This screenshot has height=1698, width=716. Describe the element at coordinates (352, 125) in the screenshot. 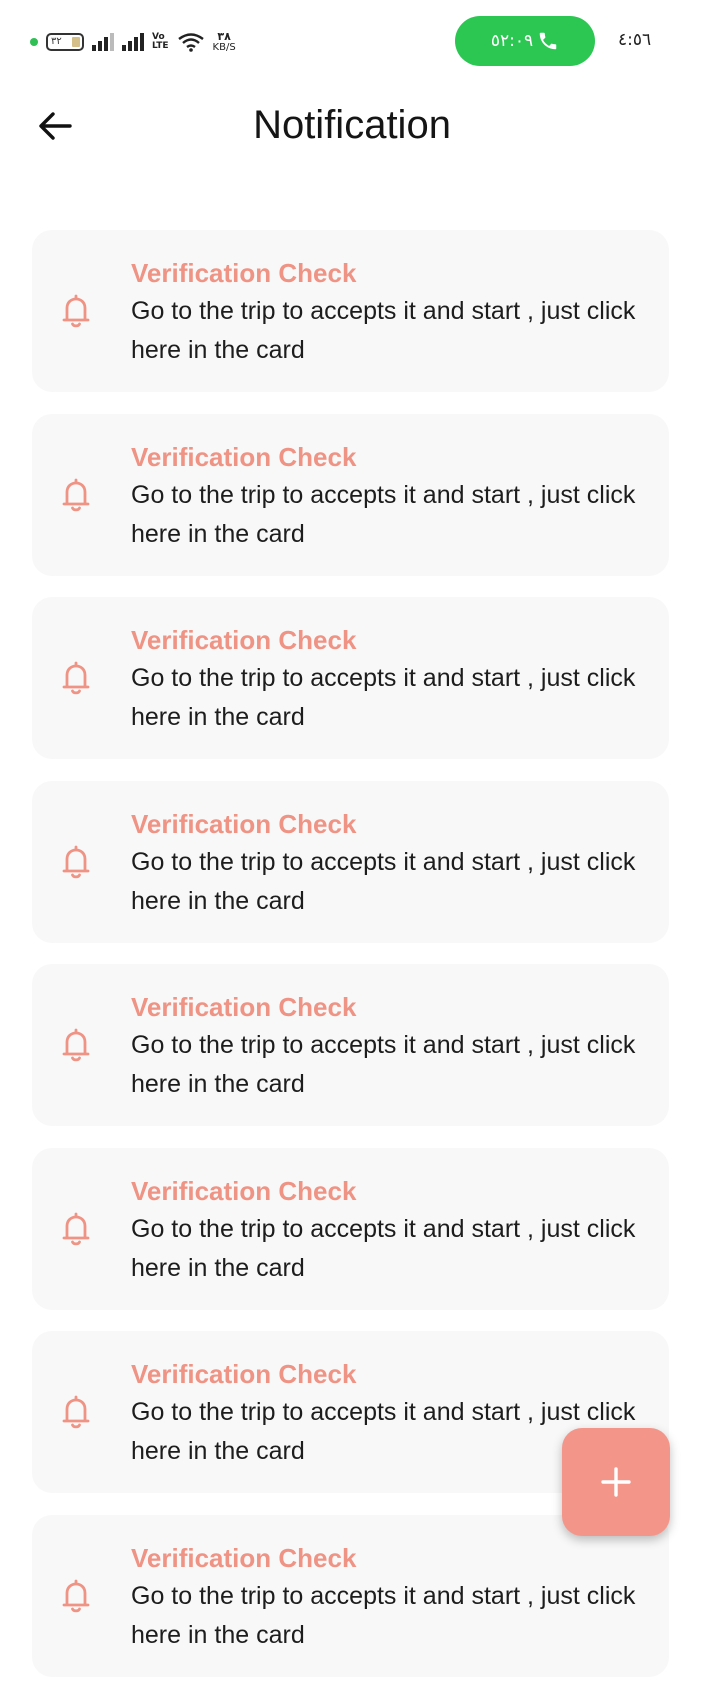

I see `page-title: Notification` at that location.